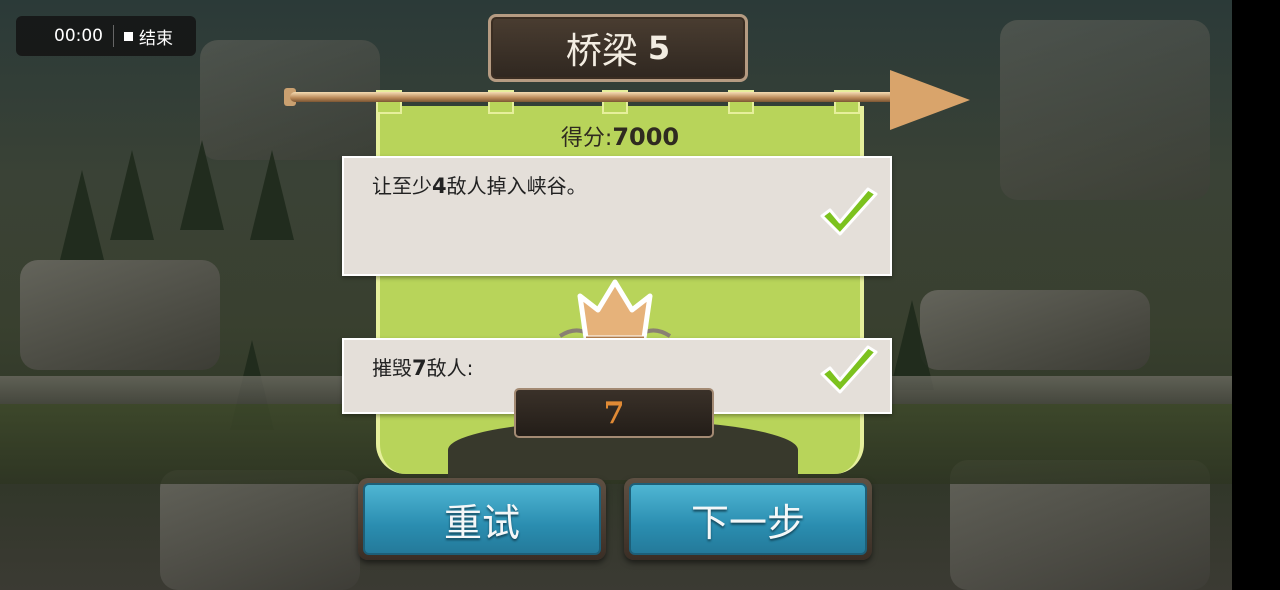  What do you see at coordinates (646, 137) in the screenshot?
I see `score-value: 7000` at bounding box center [646, 137].